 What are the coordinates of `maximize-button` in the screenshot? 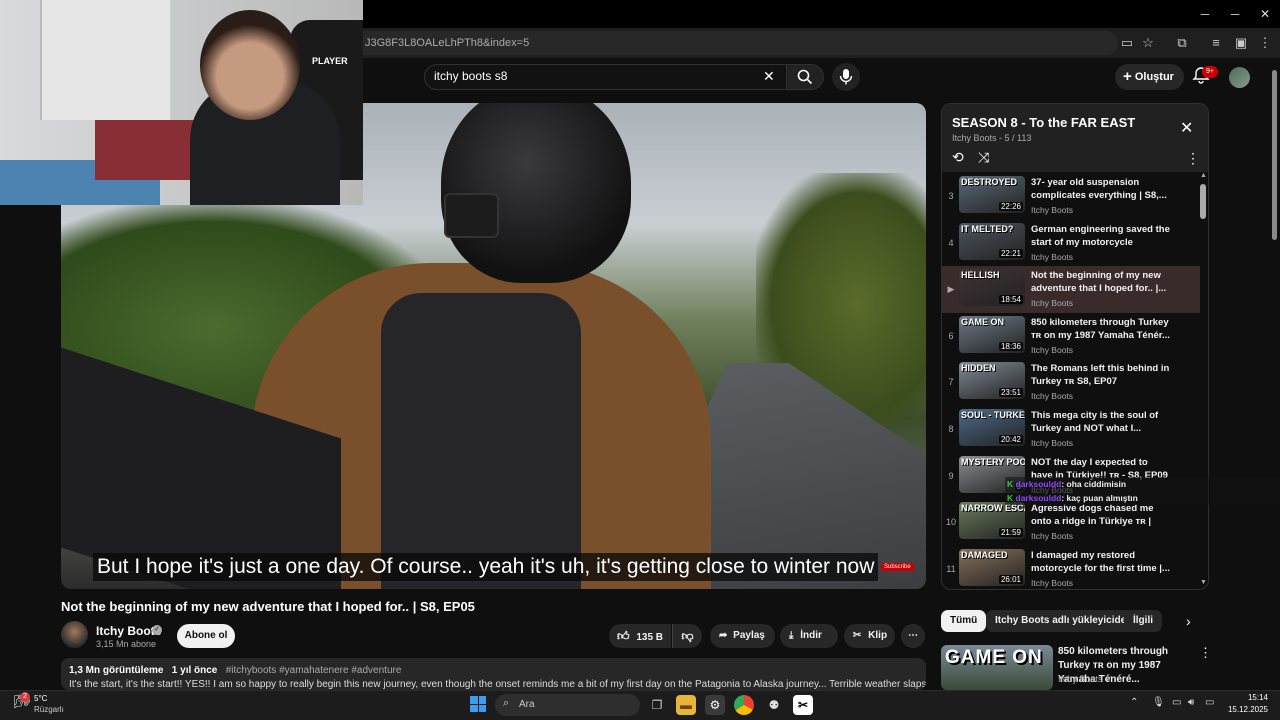 It's located at (1234, 14).